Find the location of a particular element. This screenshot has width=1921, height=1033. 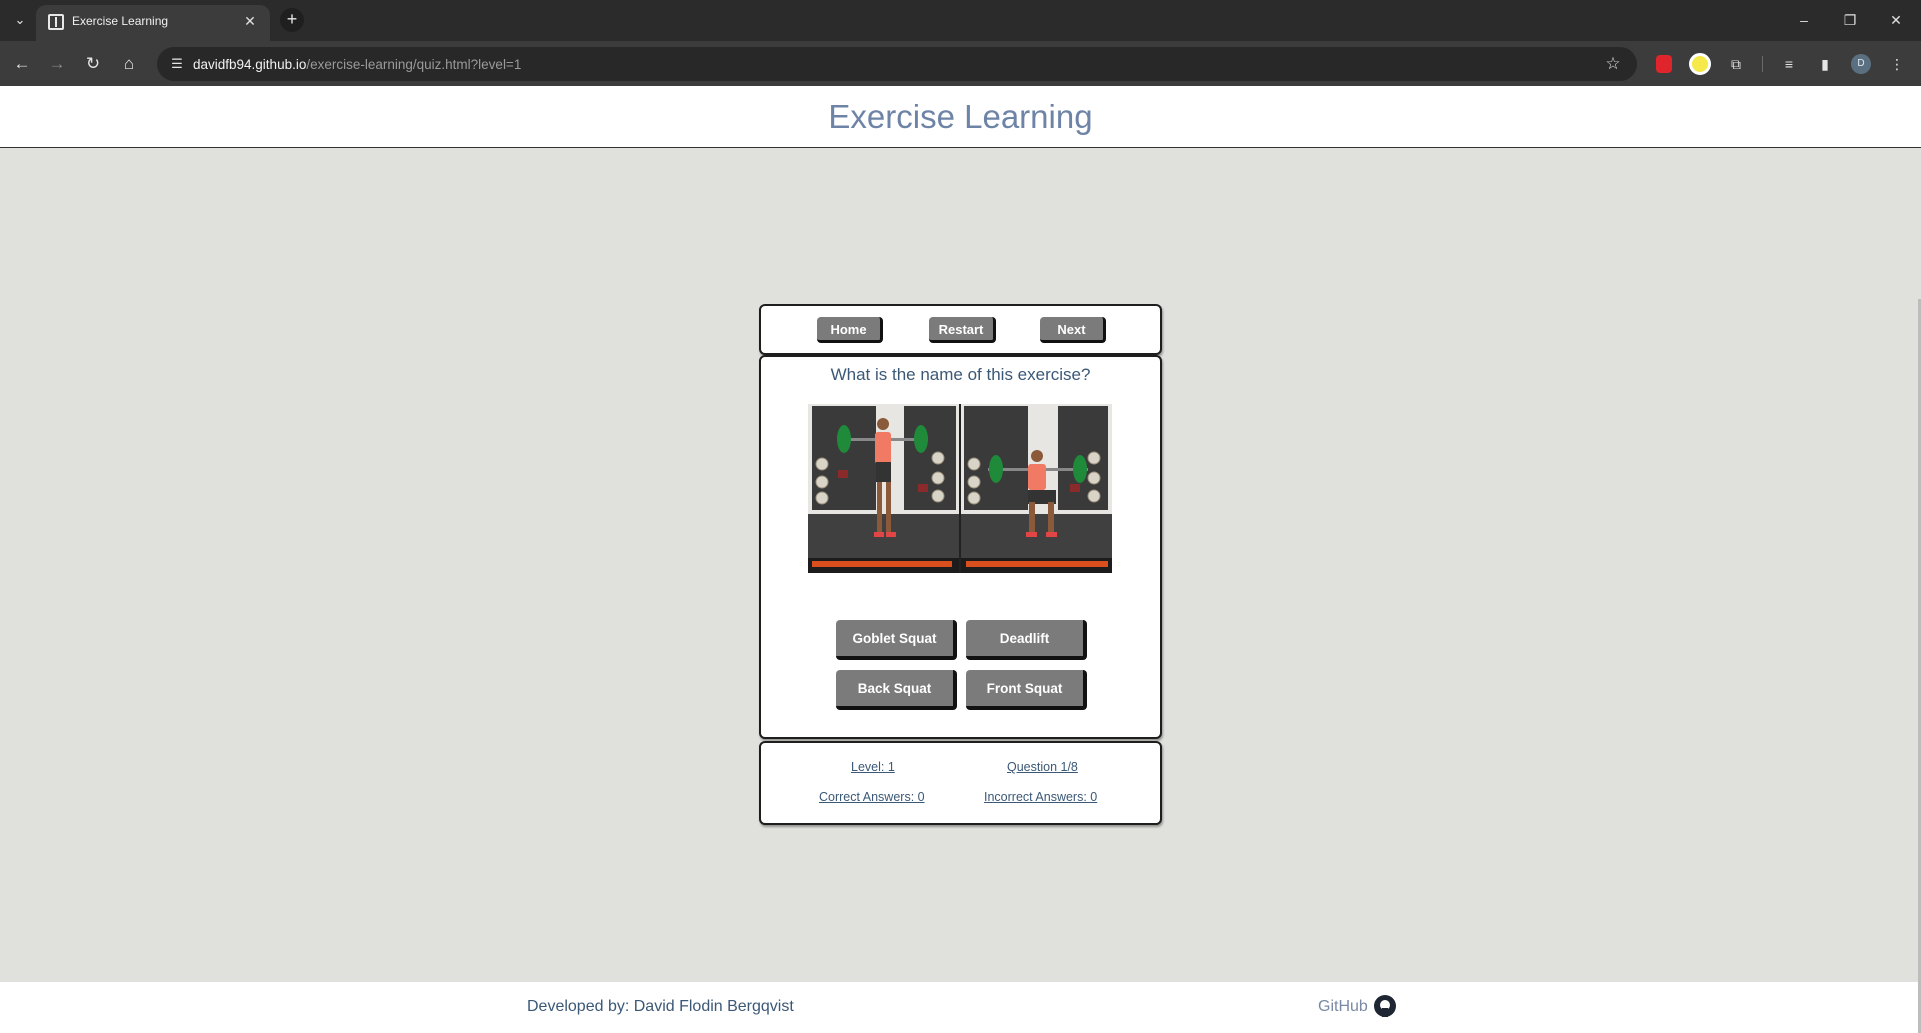

restart-button: Restart is located at coordinates (962, 330).